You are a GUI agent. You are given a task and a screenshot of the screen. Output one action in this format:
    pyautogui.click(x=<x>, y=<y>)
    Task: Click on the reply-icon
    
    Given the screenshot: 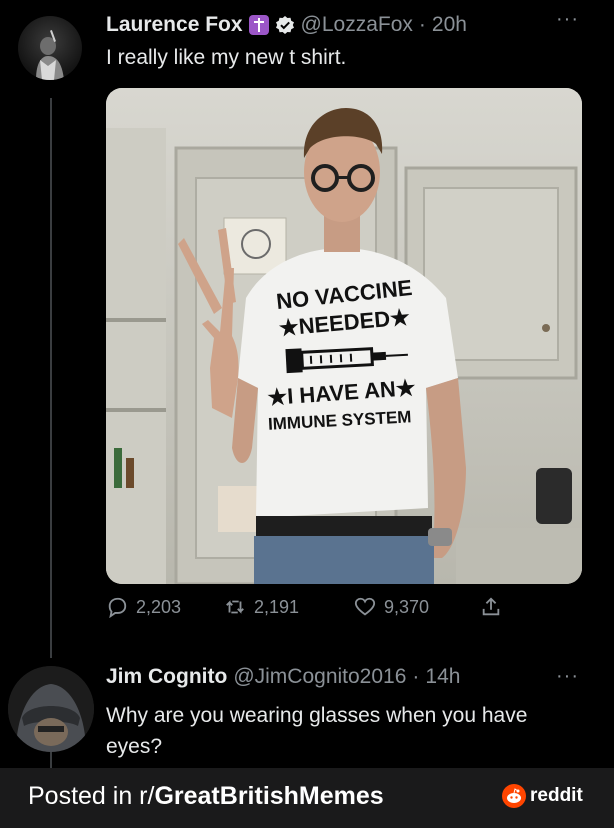 What is the action you would take?
    pyautogui.click(x=117, y=607)
    